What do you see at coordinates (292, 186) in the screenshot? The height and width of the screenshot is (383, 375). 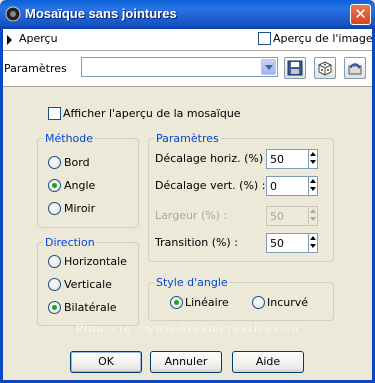 I see `v-offset-spinner: 0` at bounding box center [292, 186].